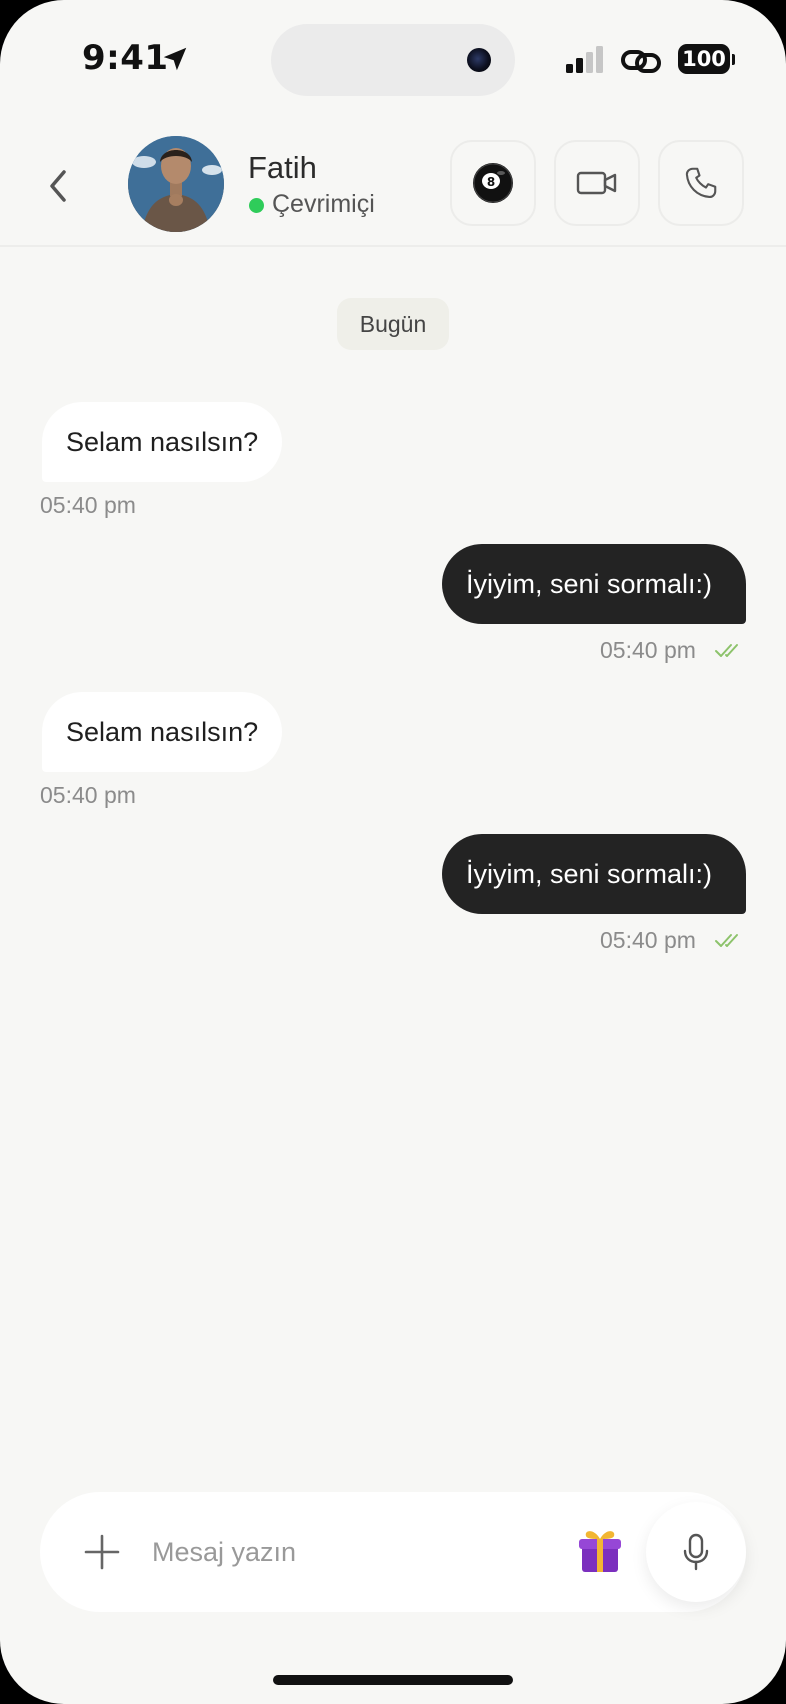 Image resolution: width=786 pixels, height=1704 pixels. I want to click on home-indicator, so click(393, 1680).